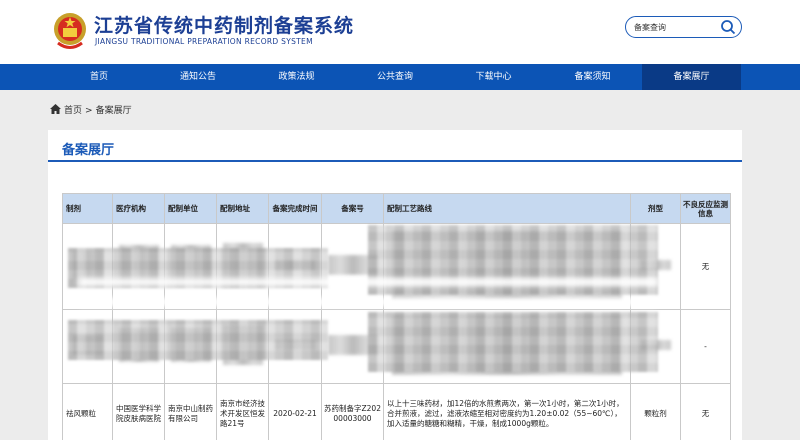  What do you see at coordinates (87, 208) in the screenshot?
I see `col-header-preparation: 制剂` at bounding box center [87, 208].